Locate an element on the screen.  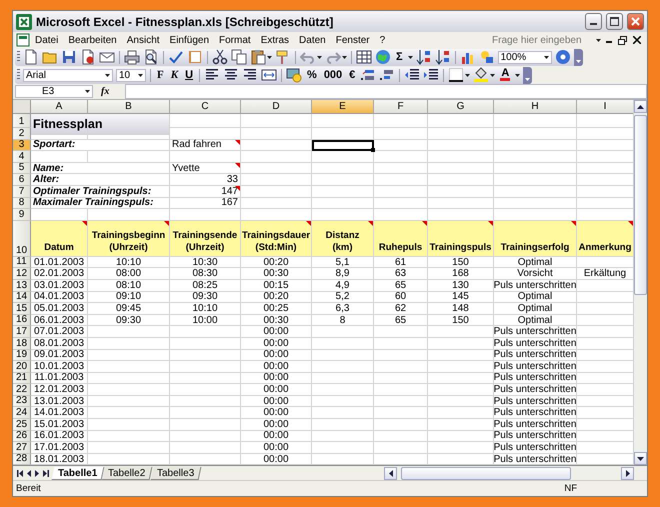
minimize-button is located at coordinates (593, 21).